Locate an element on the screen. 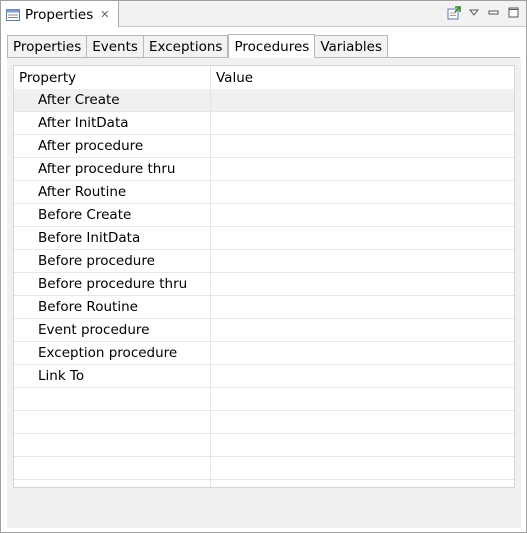 Image resolution: width=527 pixels, height=533 pixels. property-name-cell: After procedure thru is located at coordinates (112, 169).